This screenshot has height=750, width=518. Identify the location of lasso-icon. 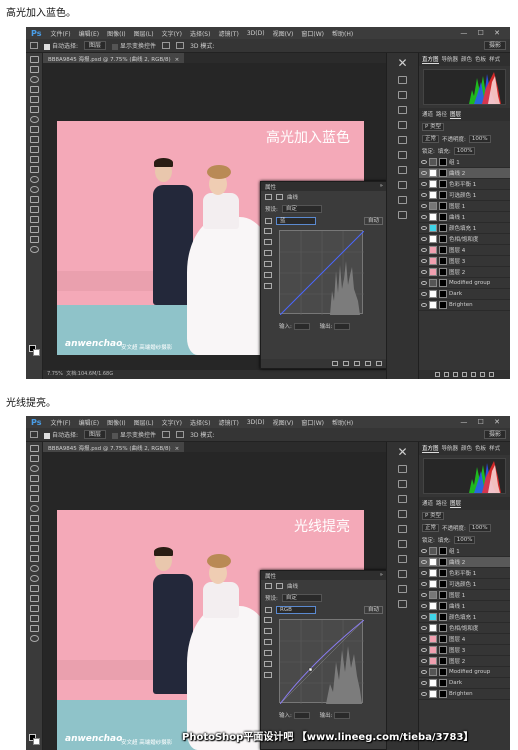
(34, 468).